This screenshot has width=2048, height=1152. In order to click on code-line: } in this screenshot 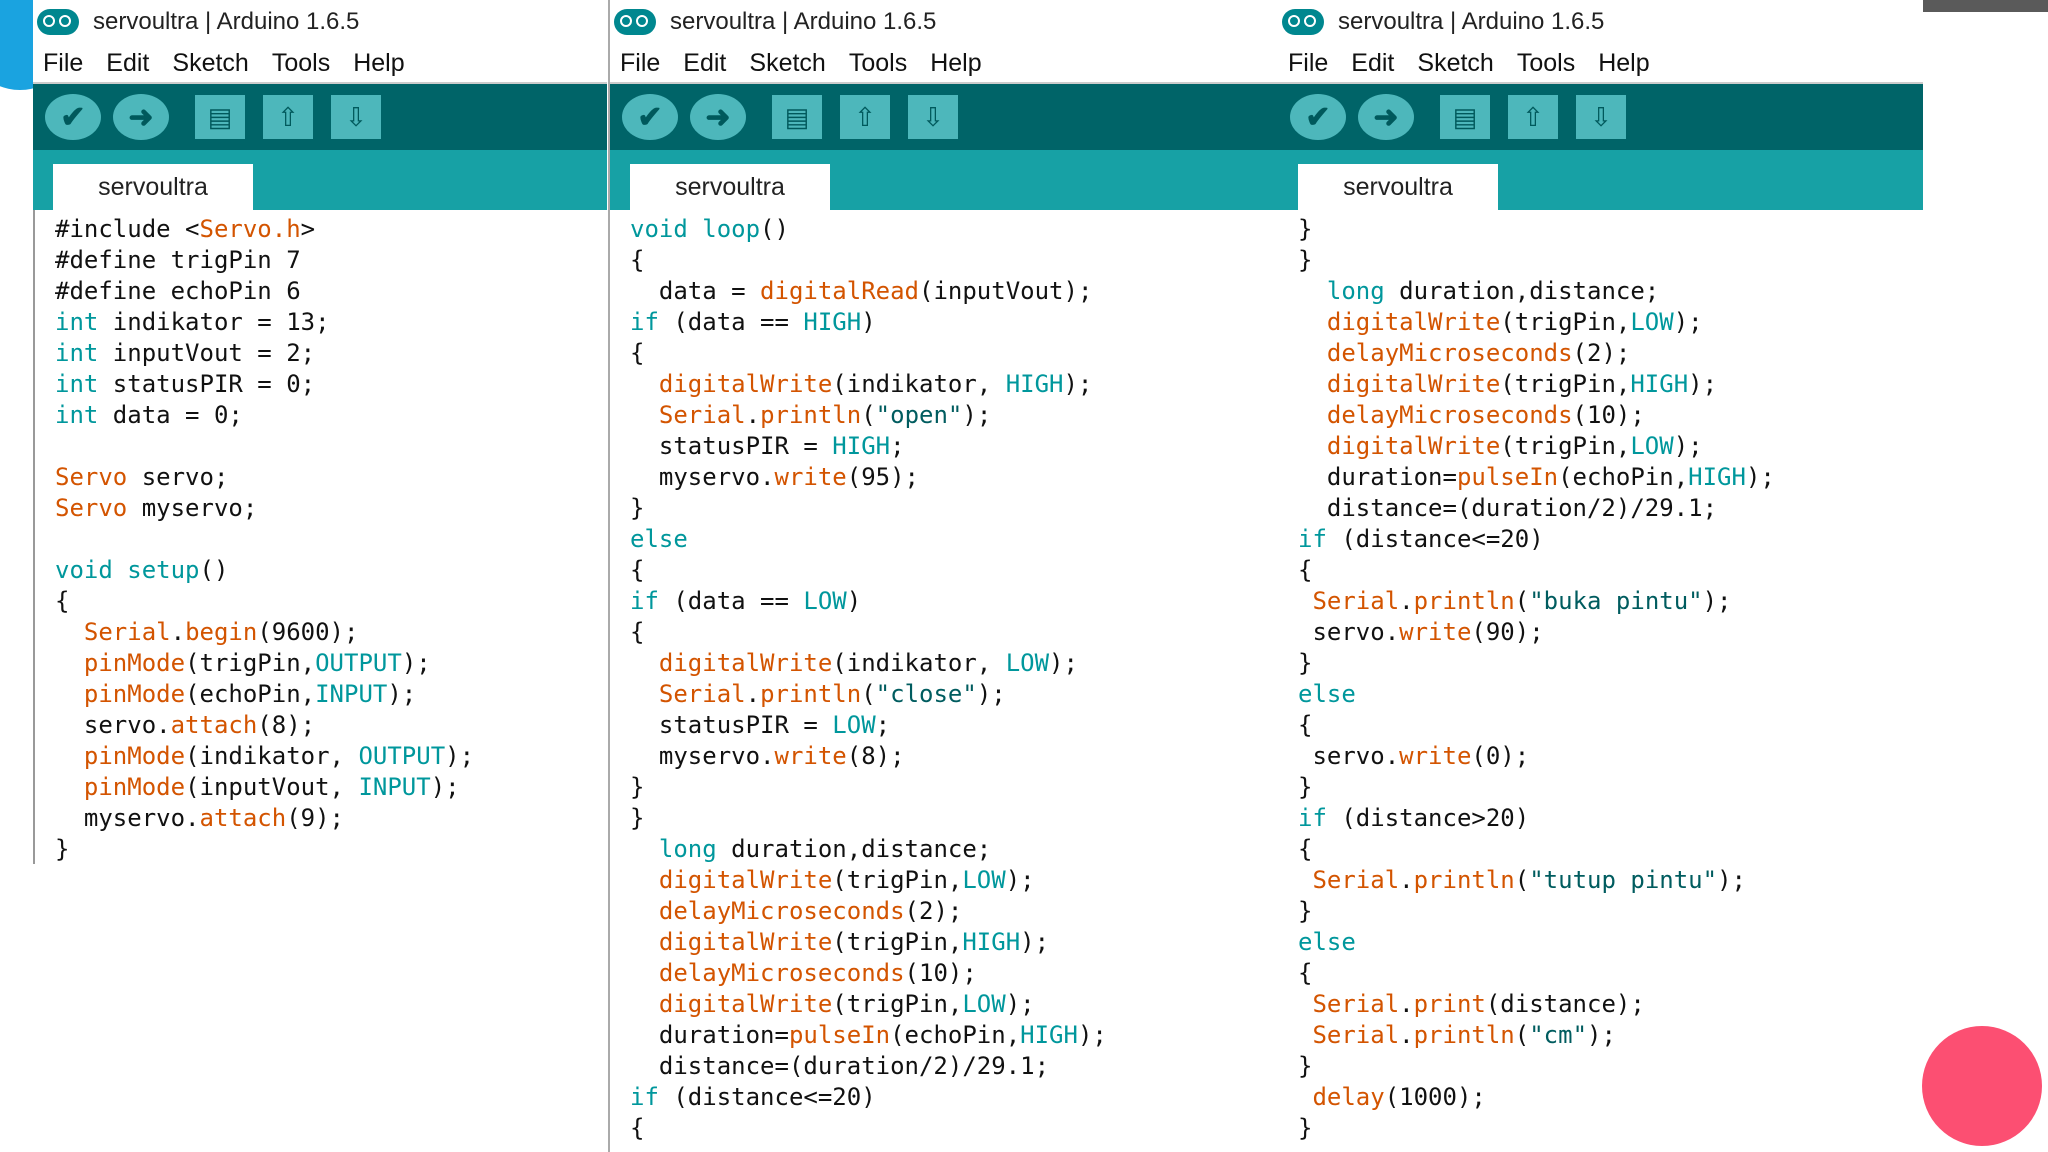, I will do `click(1610, 787)`.